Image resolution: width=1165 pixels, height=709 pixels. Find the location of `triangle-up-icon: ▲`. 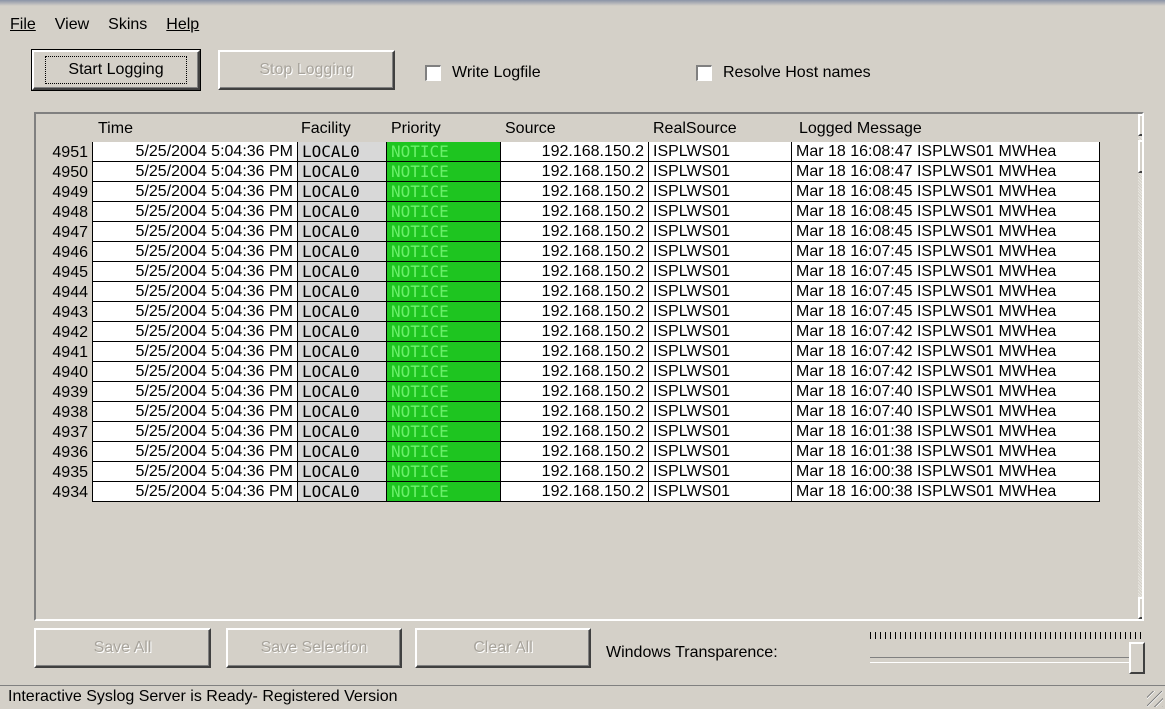

triangle-up-icon: ▲ is located at coordinates (1140, 125).